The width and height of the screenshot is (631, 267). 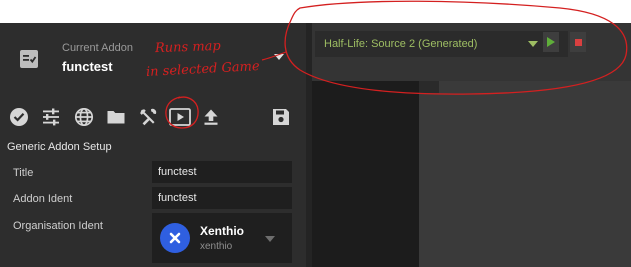 What do you see at coordinates (222, 231) in the screenshot?
I see `organisation-name: Xenthio` at bounding box center [222, 231].